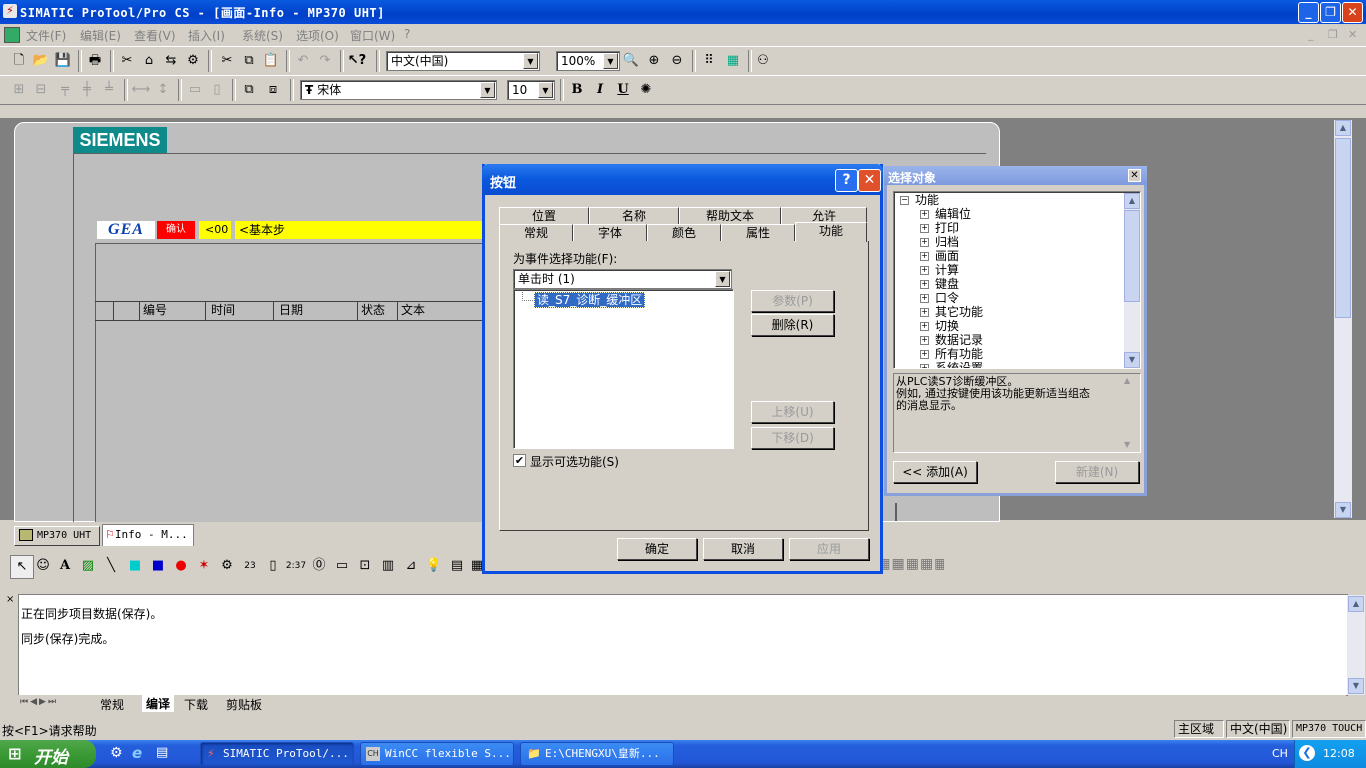 The width and height of the screenshot is (1366, 768). I want to click on align-center-icon: ⊟, so click(41, 90).